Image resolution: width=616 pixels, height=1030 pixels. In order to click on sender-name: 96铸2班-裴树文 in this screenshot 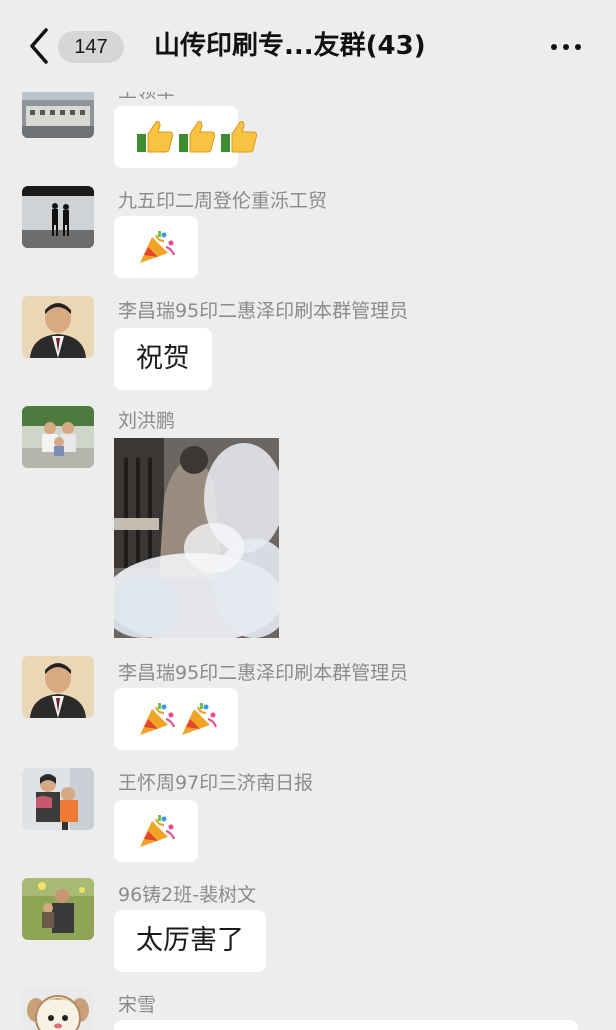, I will do `click(187, 895)`.